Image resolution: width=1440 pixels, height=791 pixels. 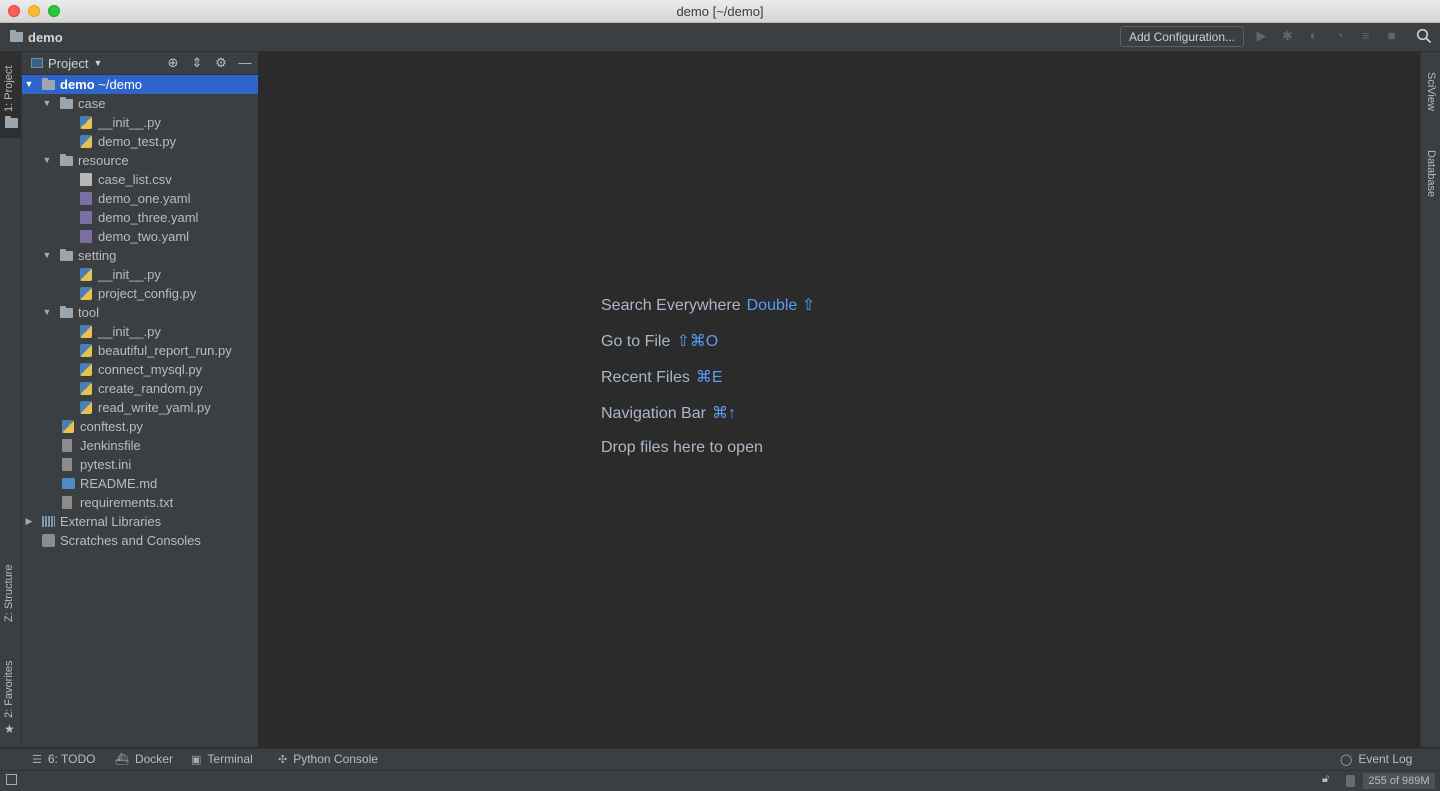 What do you see at coordinates (10, 95) in the screenshot?
I see `tab-project: 1: Project` at bounding box center [10, 95].